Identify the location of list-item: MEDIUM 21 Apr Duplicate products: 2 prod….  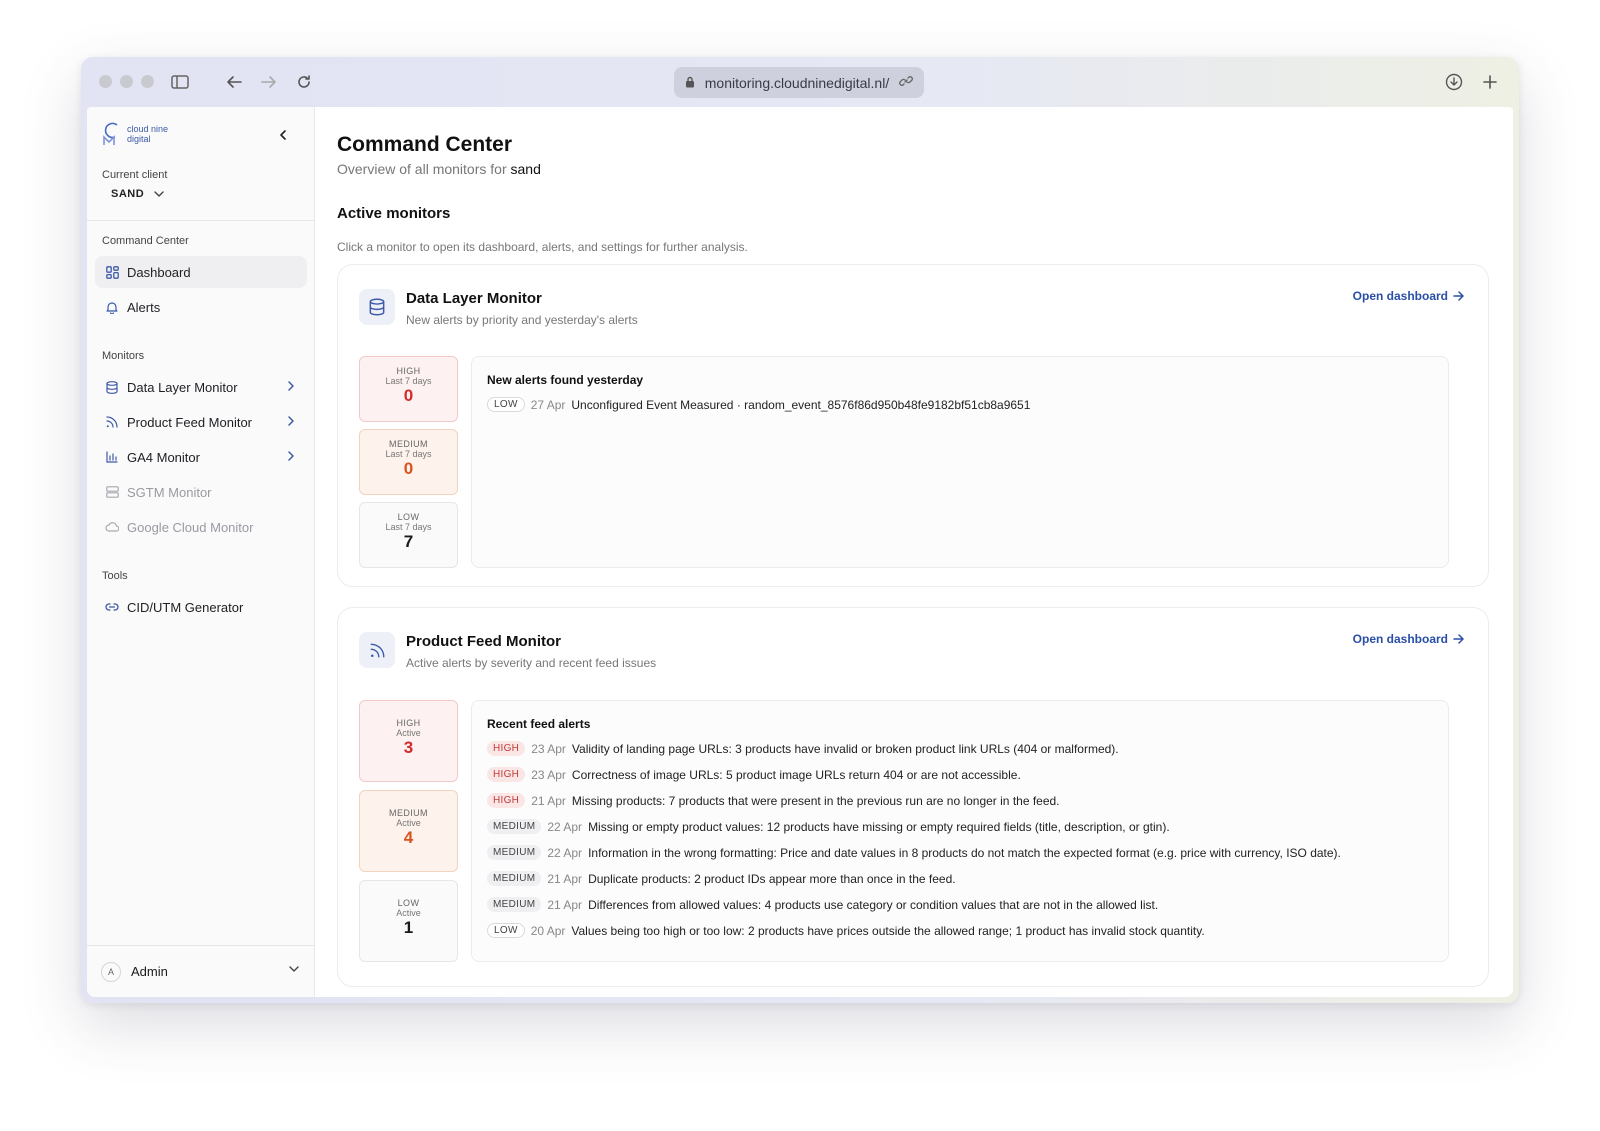
(721, 878).